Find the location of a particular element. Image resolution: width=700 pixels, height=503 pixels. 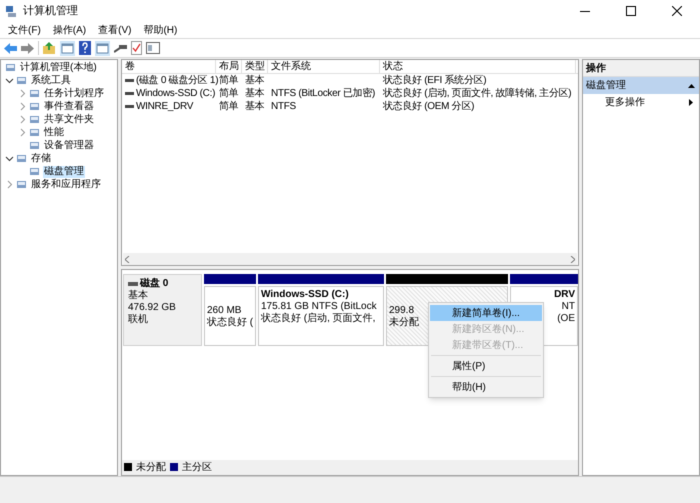

partition-info: 未分配 is located at coordinates (404, 323).